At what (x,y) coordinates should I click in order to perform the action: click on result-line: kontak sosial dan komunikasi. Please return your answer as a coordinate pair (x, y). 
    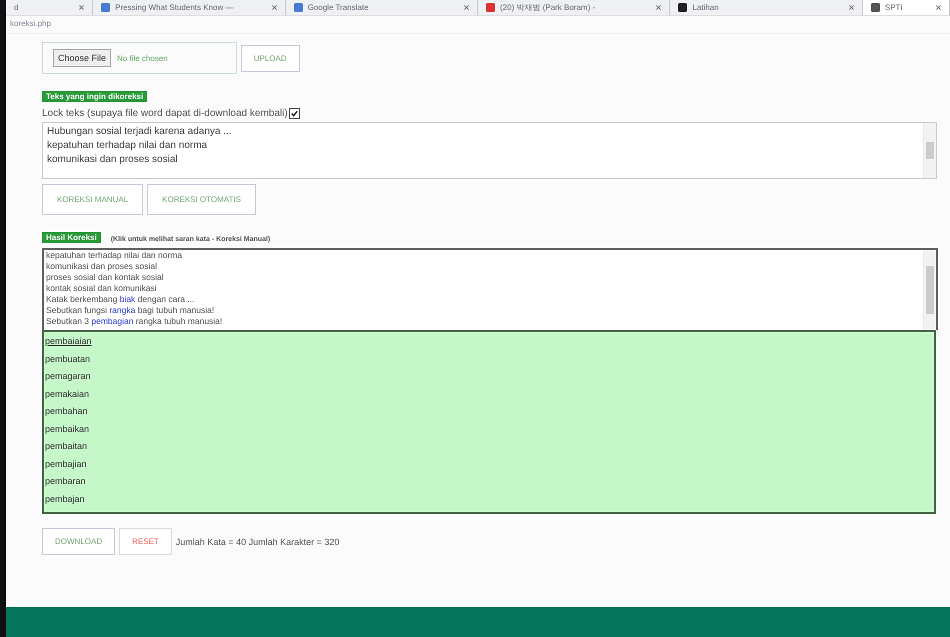
    Looking at the image, I should click on (102, 288).